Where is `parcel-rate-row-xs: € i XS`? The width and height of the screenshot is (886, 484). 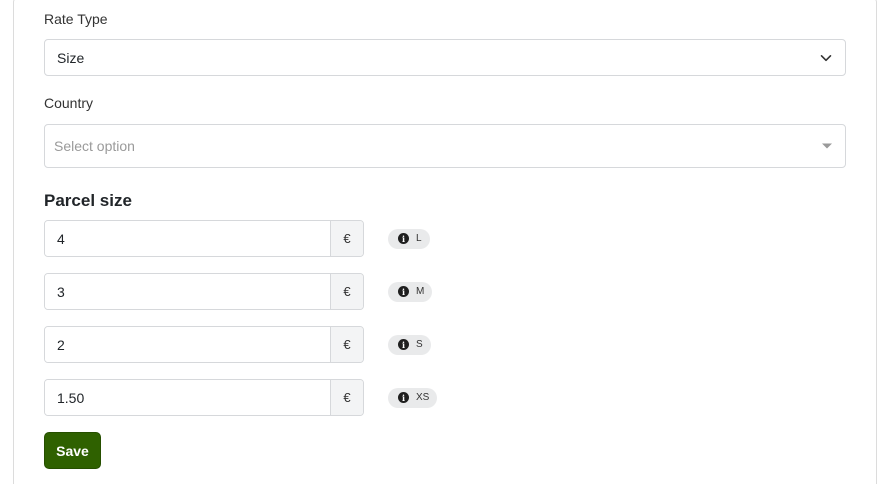 parcel-rate-row-xs: € i XS is located at coordinates (241, 397).